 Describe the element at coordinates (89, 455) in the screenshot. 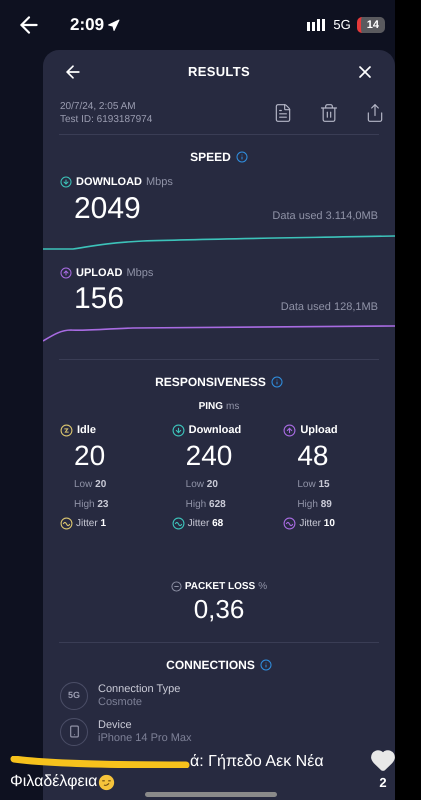

I see `ping-value: 20` at that location.